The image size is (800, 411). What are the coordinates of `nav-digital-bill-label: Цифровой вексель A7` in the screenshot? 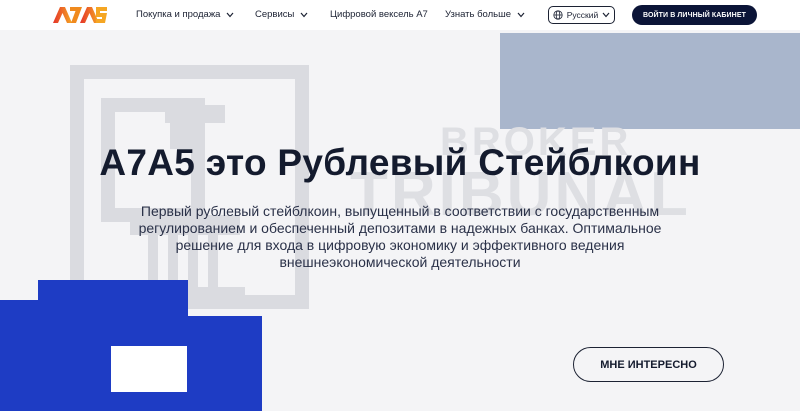 It's located at (379, 14).